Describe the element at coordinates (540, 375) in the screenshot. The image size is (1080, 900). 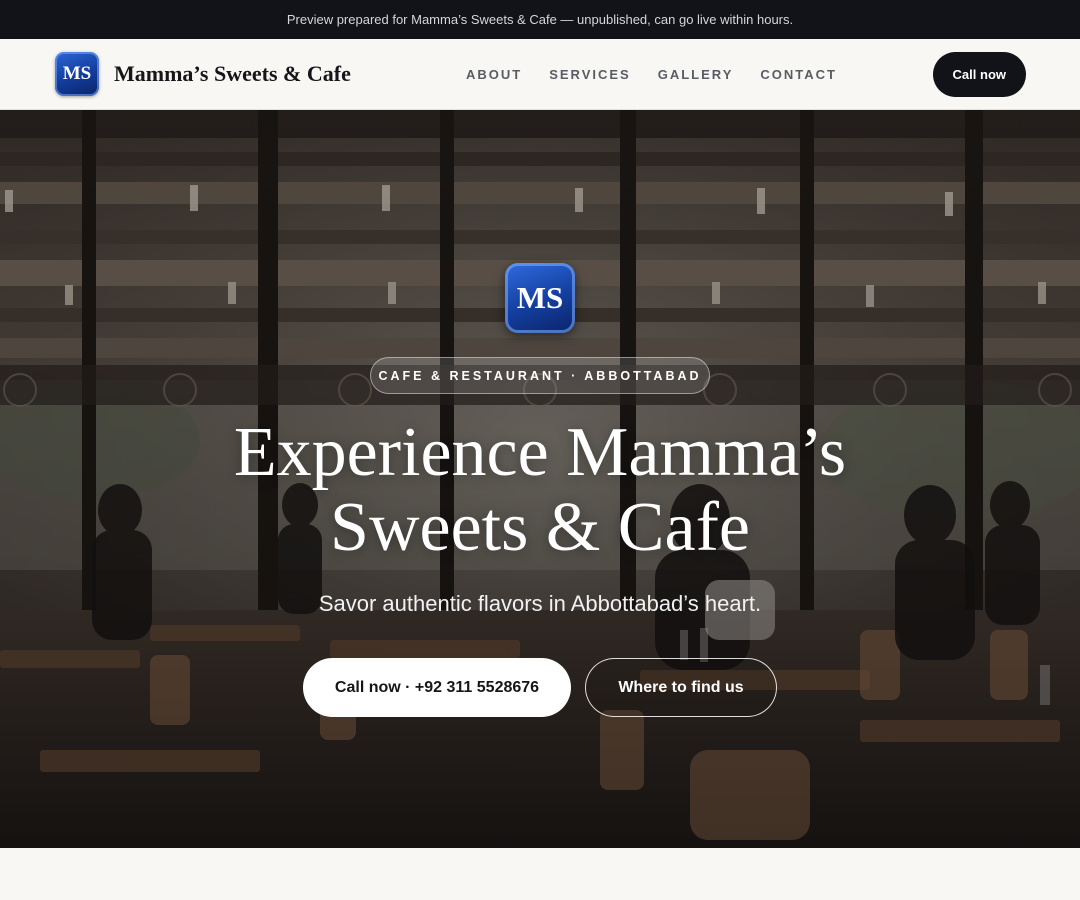
I see `hero-category-badge: CAFE & RESTAURANT · ABBOTTABAD` at that location.